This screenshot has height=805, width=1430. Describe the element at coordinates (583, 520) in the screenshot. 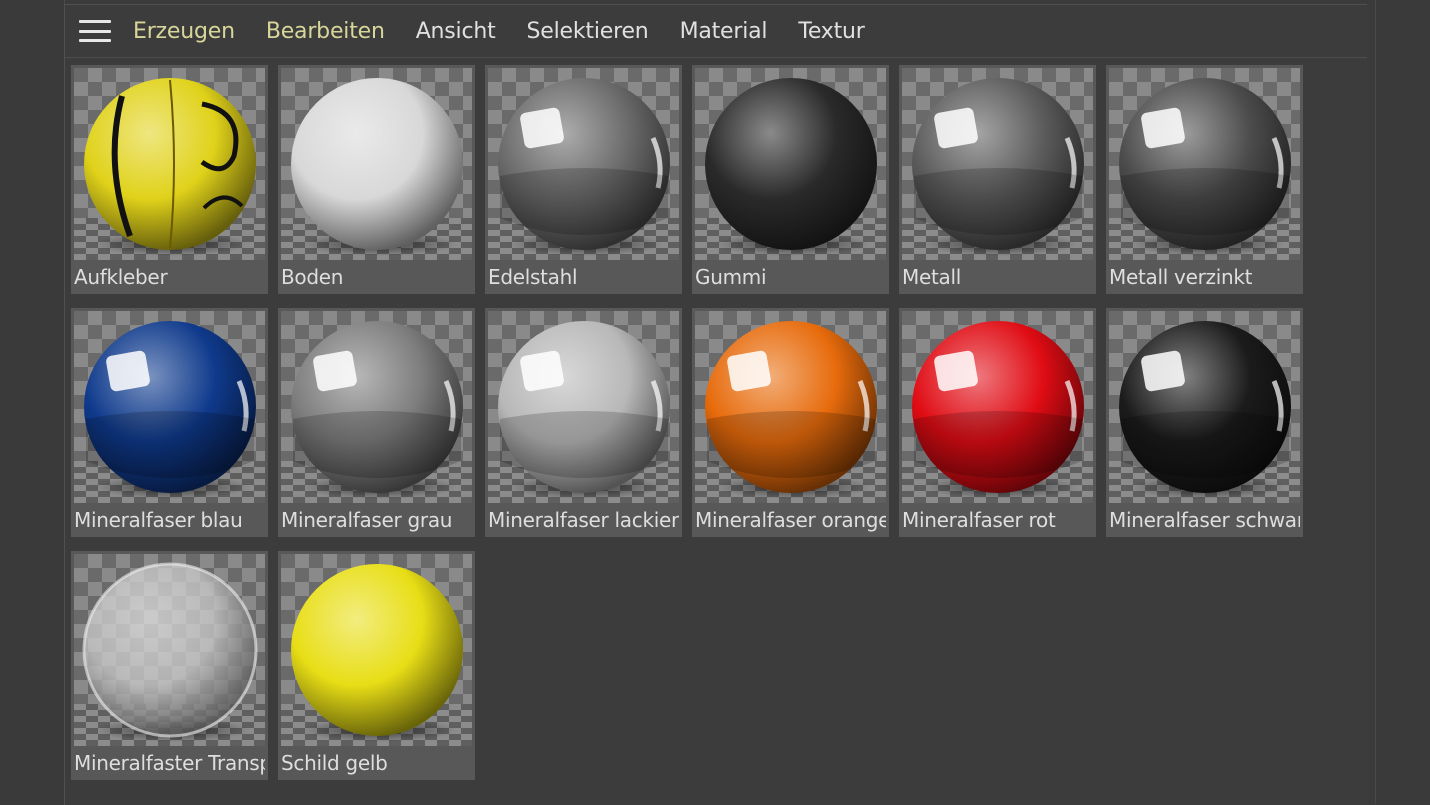

I see `material-name: Mineralfaser lackiert` at that location.